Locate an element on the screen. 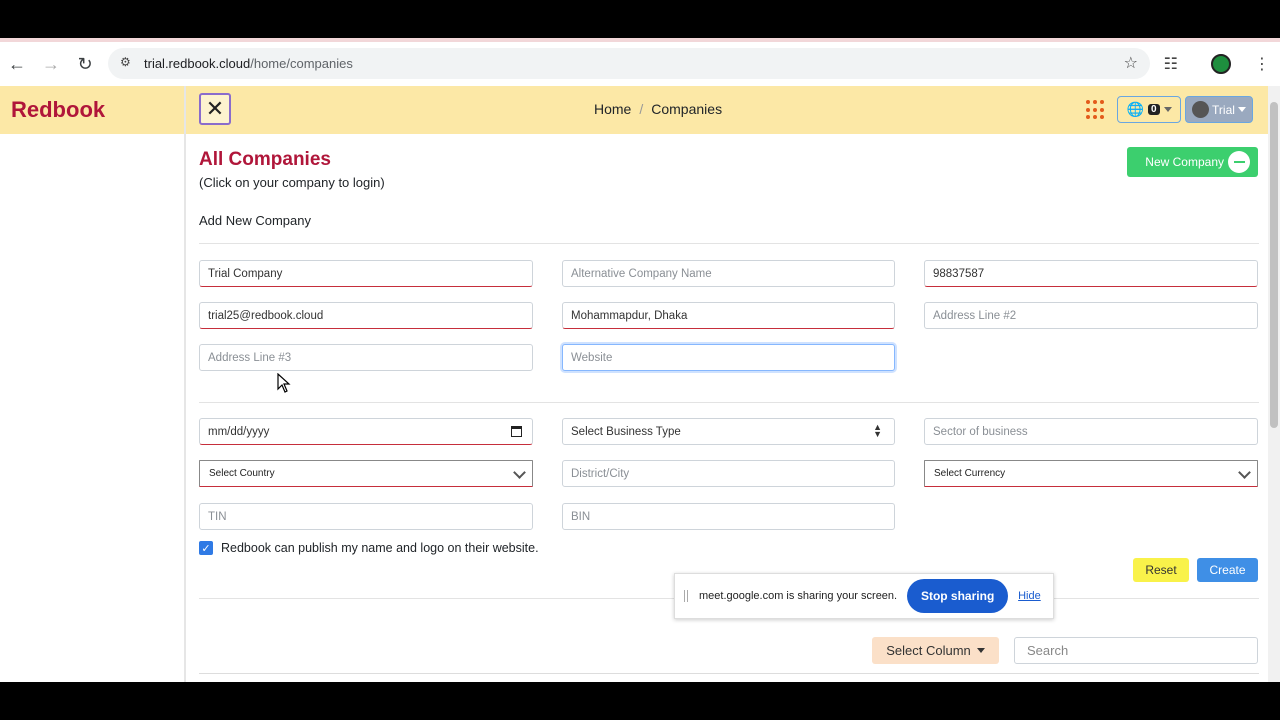 The height and width of the screenshot is (720, 1280). currency-value: Select Currency is located at coordinates (970, 473).